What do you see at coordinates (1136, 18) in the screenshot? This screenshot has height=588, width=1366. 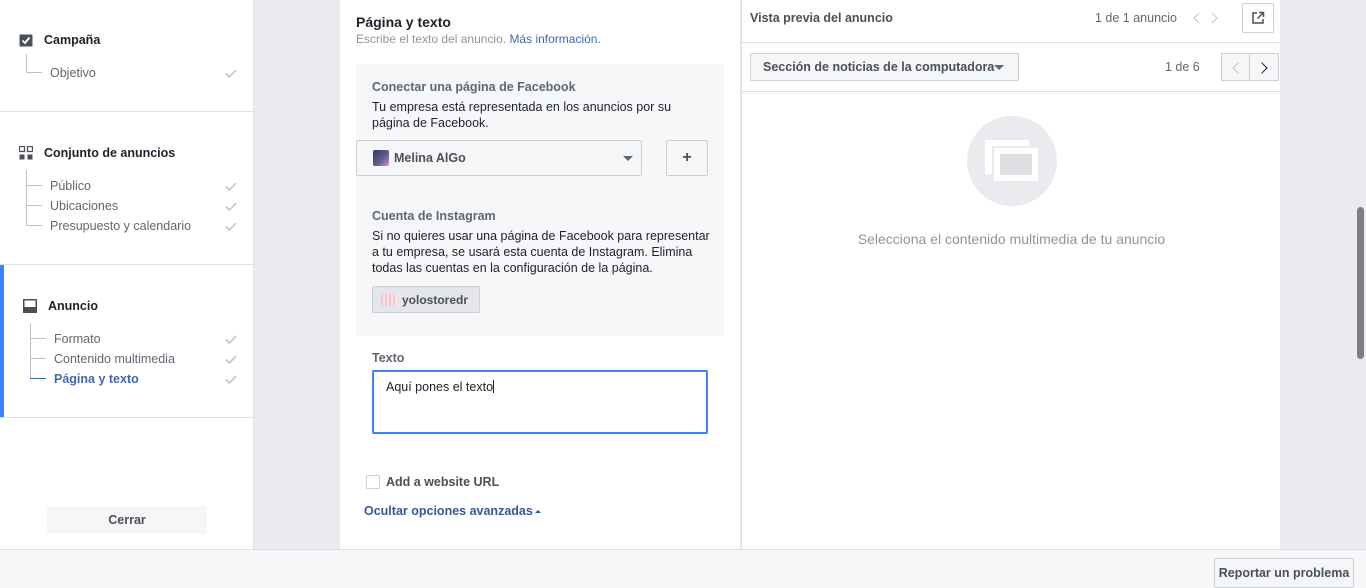 I see `preview-ad-count: 1 de 1 anuncio` at bounding box center [1136, 18].